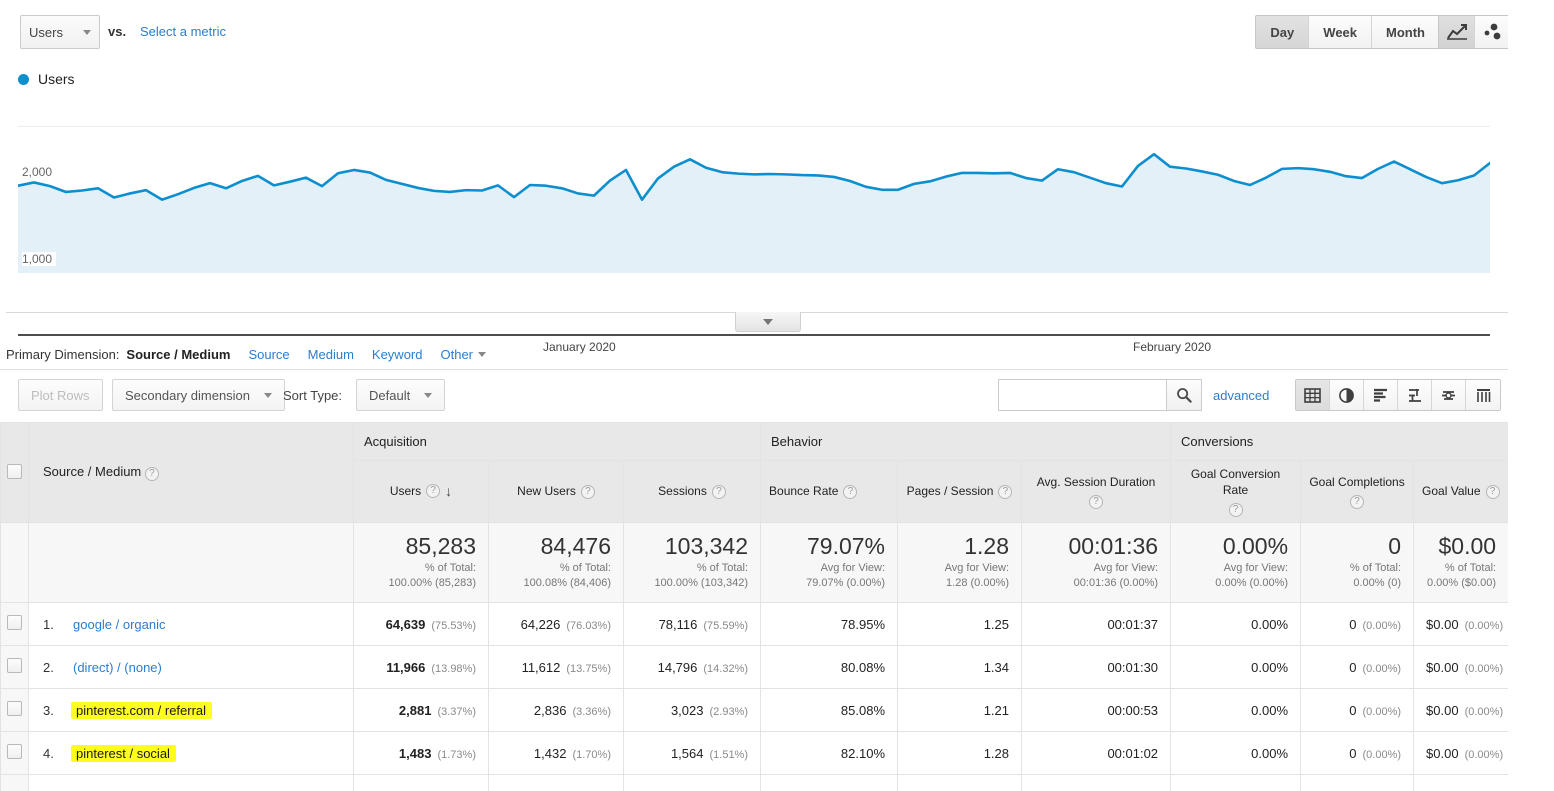 The width and height of the screenshot is (1554, 791). I want to click on totals-subtext: Avg for View: 0.00% (0.00%), so click(1252, 576).